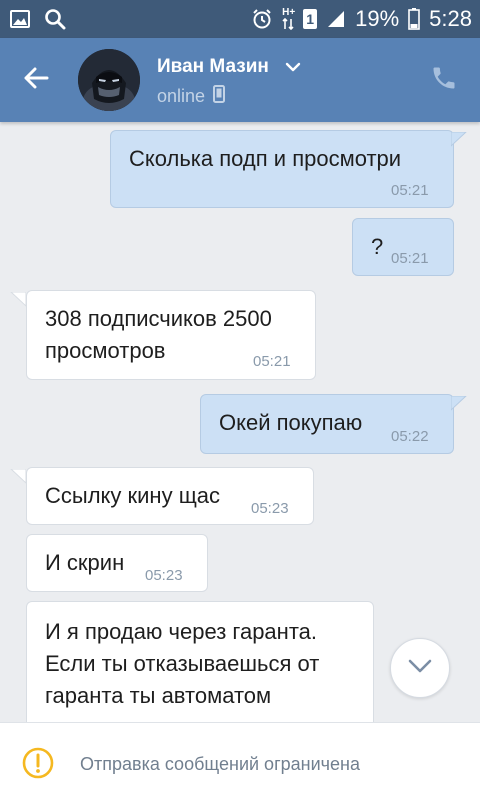 This screenshot has width=480, height=800. Describe the element at coordinates (109, 80) in the screenshot. I see `avatar` at that location.